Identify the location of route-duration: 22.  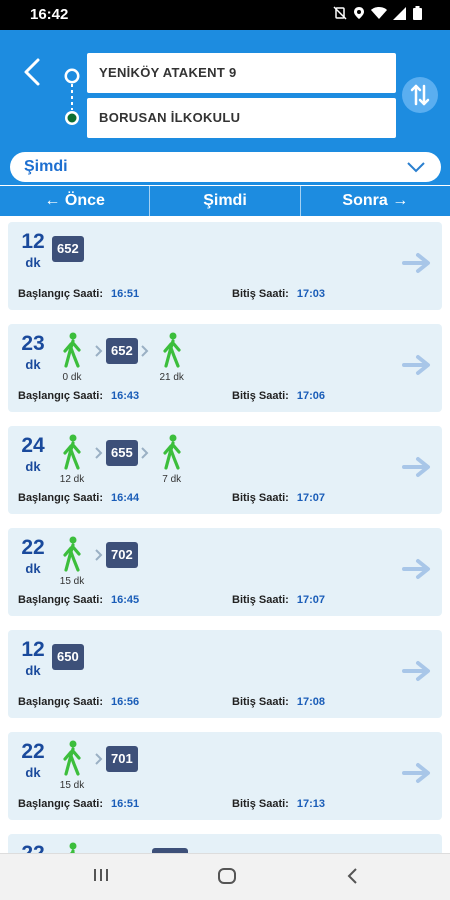
(33, 847).